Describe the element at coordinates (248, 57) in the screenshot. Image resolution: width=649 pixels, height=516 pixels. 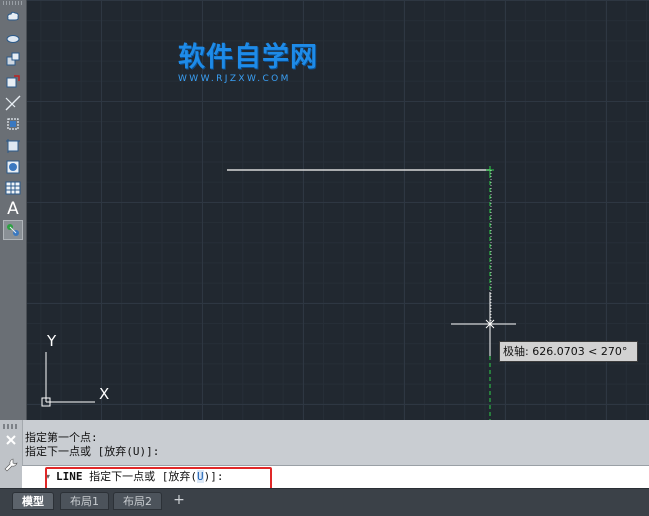
I see `logo-title: 软件自学网` at that location.